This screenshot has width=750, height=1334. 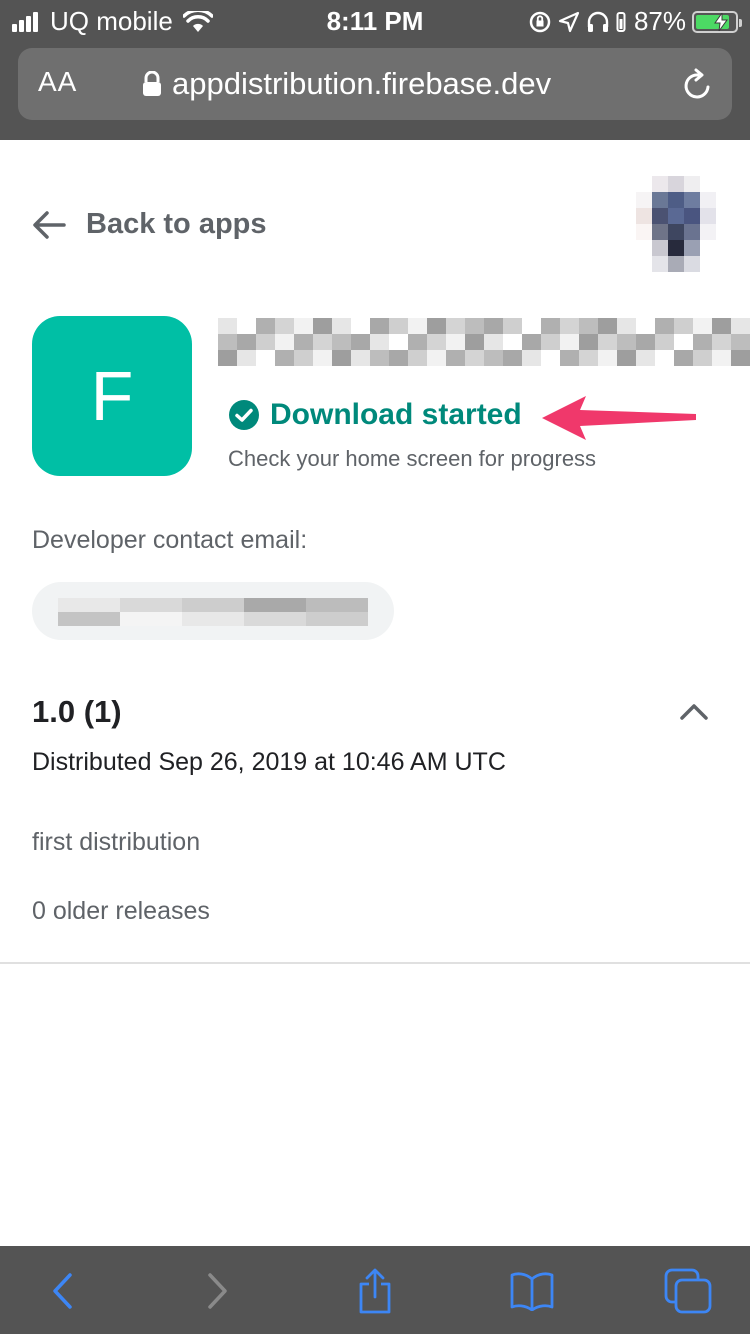 I want to click on battery-percent: 87%, so click(x=659, y=21).